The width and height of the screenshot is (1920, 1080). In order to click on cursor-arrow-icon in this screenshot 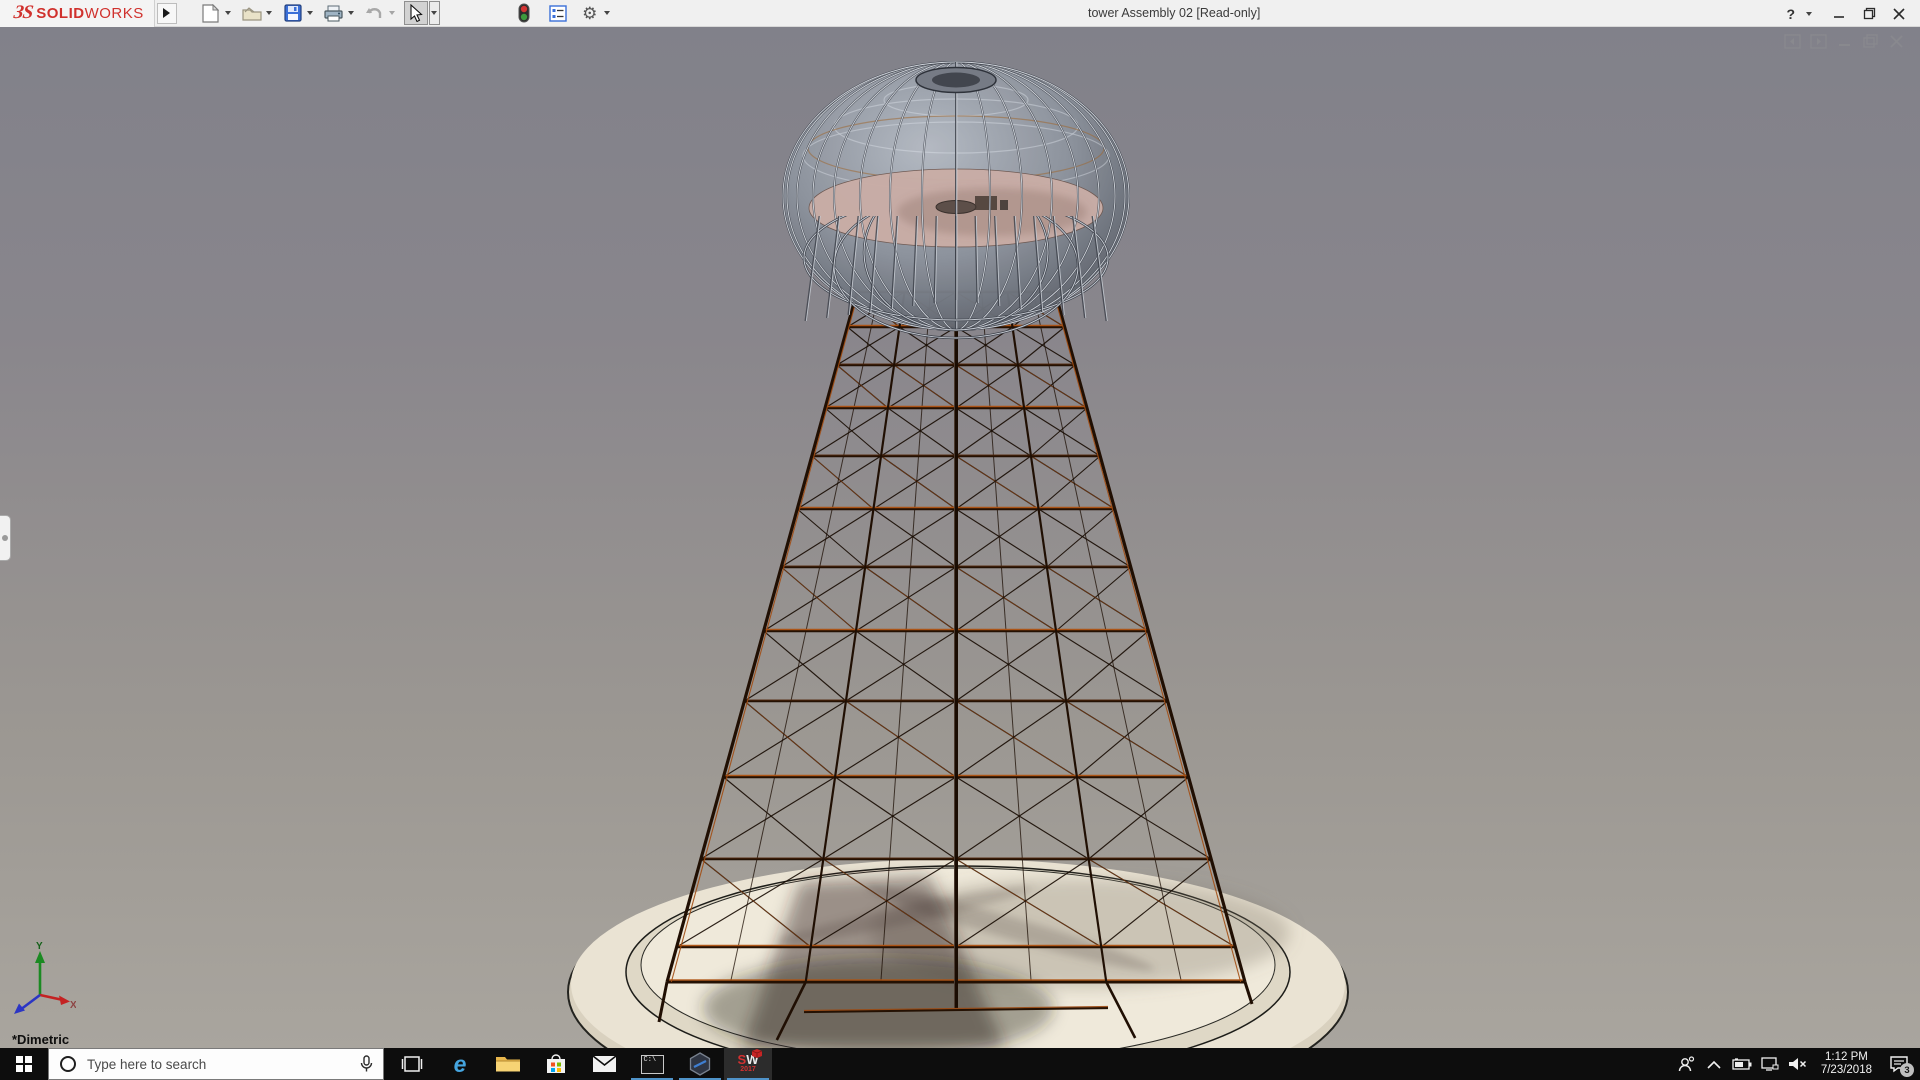, I will do `click(416, 13)`.